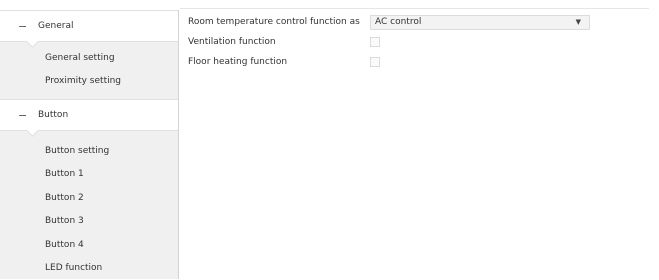 The image size is (659, 280). I want to click on ventilation-row: Ventilation function, so click(418, 42).